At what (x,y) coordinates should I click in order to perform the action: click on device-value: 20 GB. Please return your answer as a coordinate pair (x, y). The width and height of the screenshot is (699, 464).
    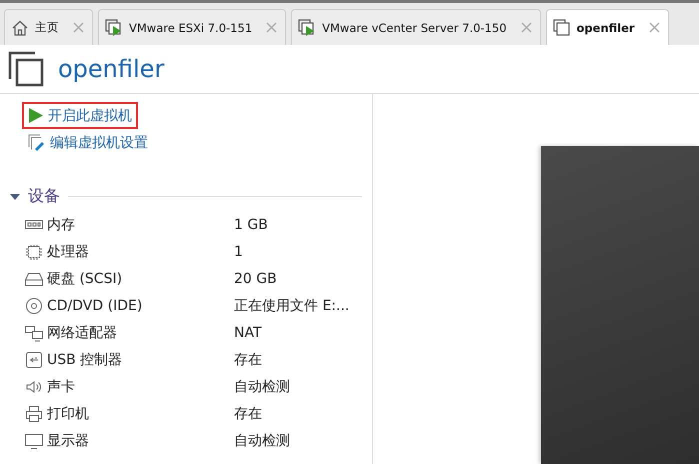
    Looking at the image, I should click on (256, 278).